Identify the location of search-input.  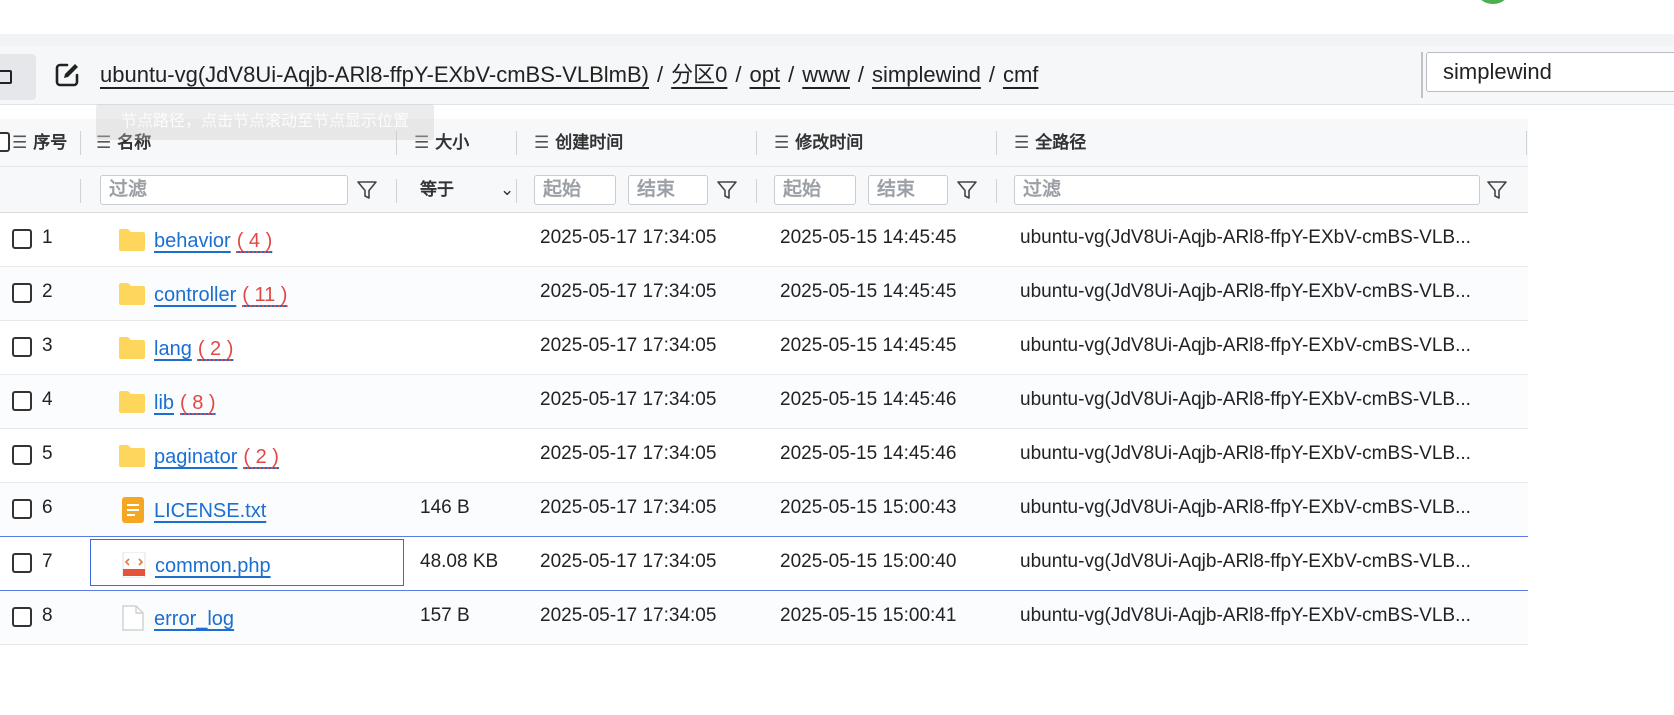
(1550, 72).